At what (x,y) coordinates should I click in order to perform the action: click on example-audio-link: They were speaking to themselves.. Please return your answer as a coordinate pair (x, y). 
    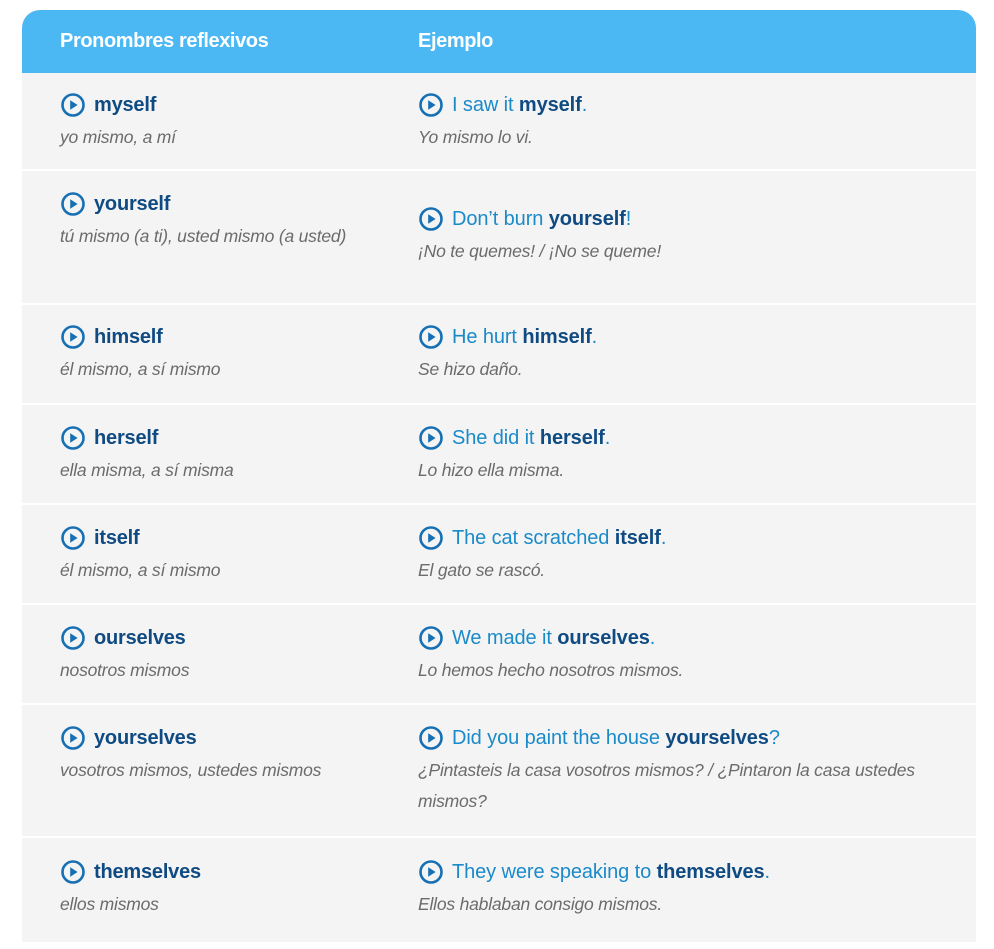
    Looking at the image, I should click on (678, 872).